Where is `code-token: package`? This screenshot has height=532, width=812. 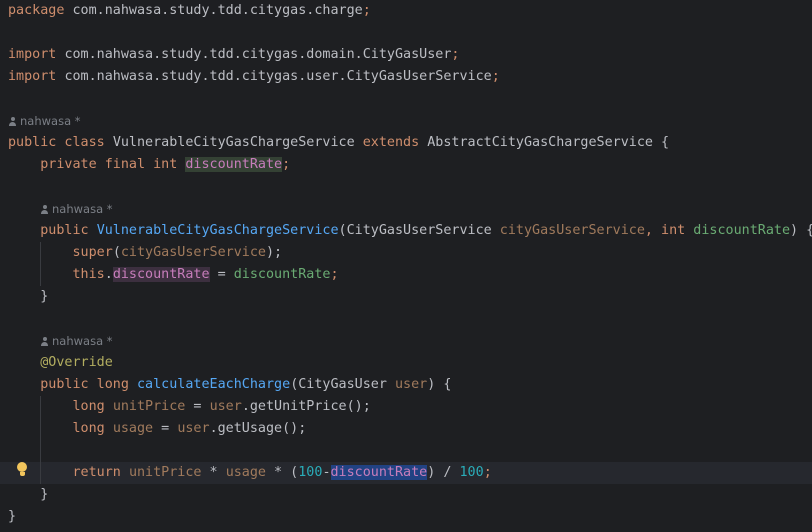 code-token: package is located at coordinates (40, 10).